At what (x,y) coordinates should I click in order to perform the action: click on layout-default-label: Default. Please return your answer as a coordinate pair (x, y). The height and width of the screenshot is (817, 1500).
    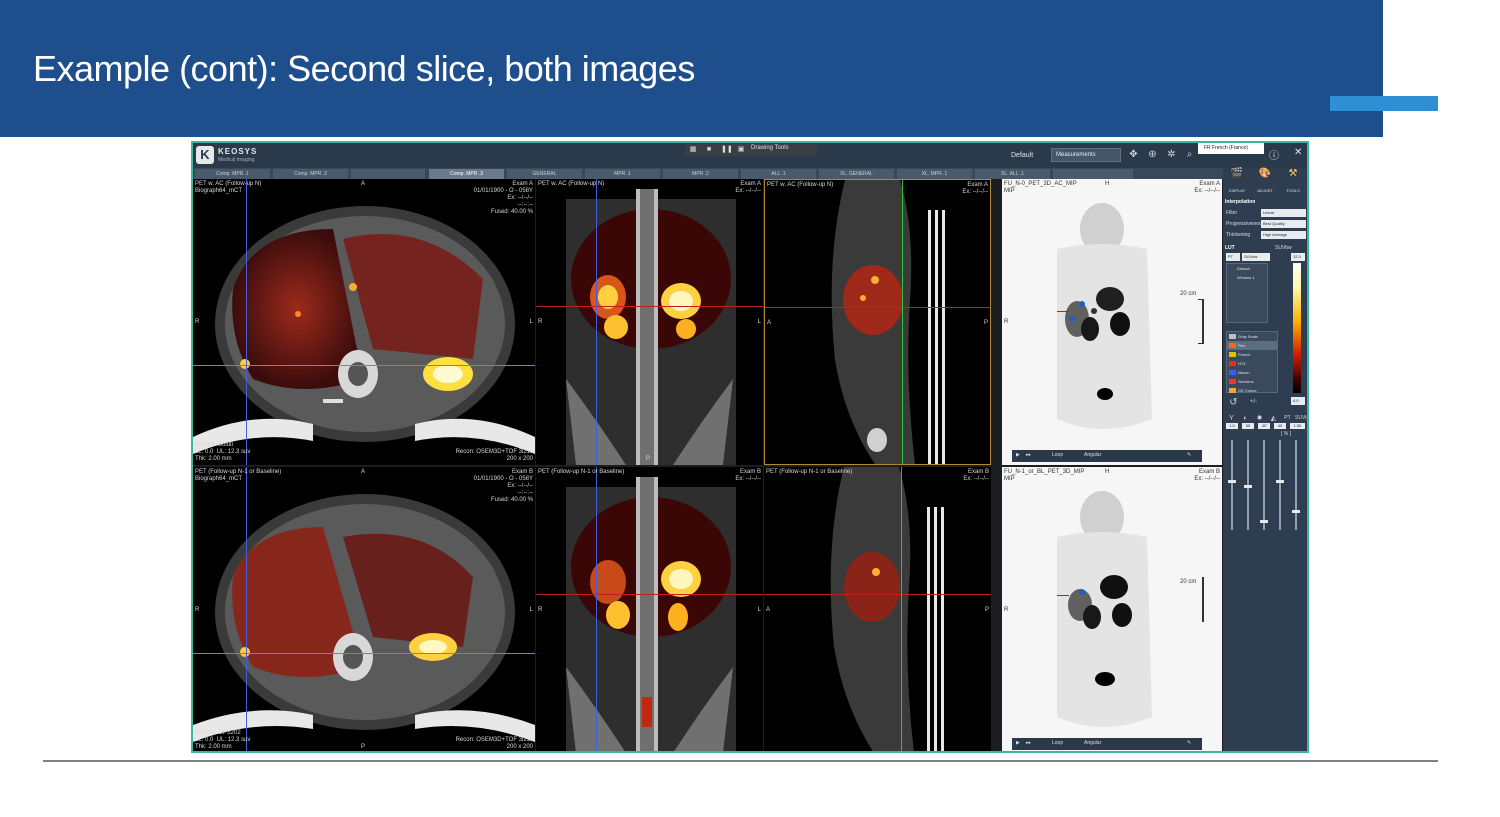
    Looking at the image, I should click on (1022, 155).